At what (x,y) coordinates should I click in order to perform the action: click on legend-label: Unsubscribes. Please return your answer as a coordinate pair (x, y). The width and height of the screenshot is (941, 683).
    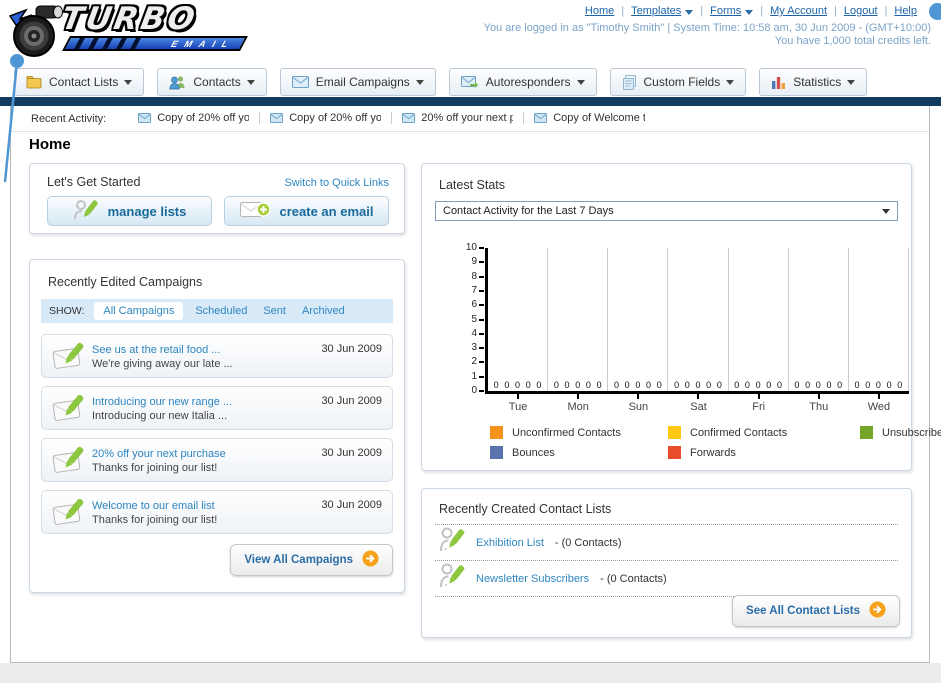
    Looking at the image, I should click on (911, 432).